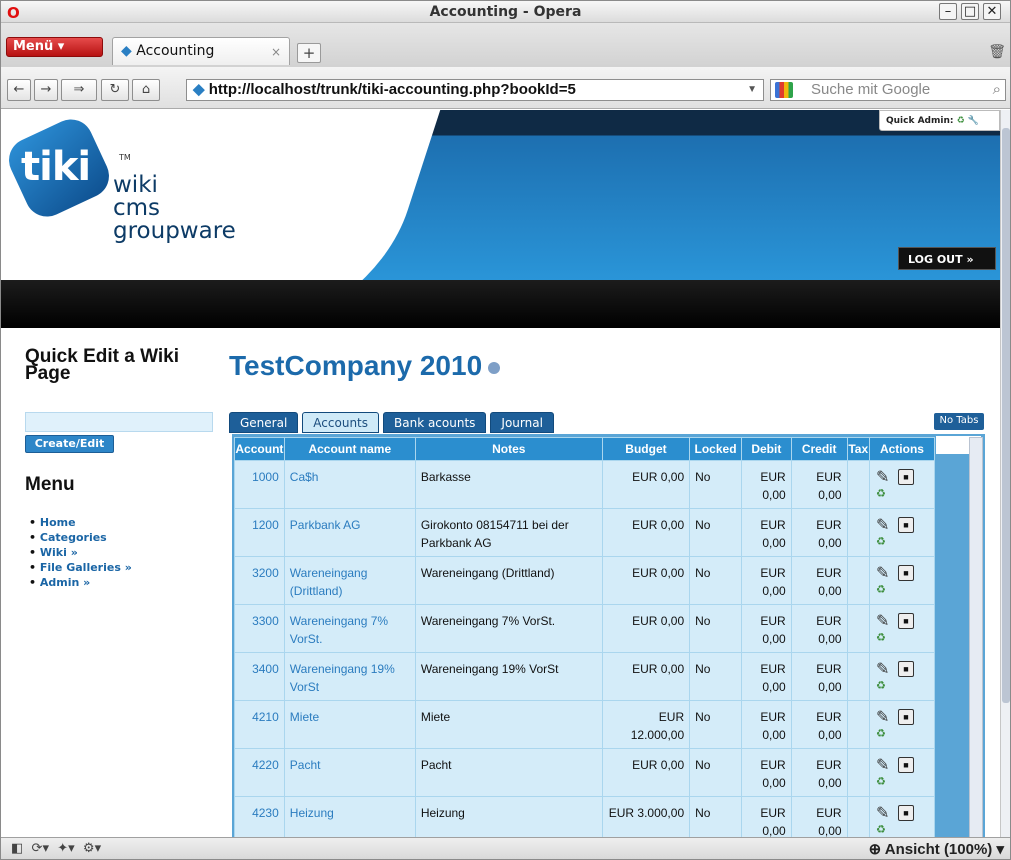 The image size is (1011, 860). What do you see at coordinates (80, 537) in the screenshot?
I see `menu-item-categories: Categories` at bounding box center [80, 537].